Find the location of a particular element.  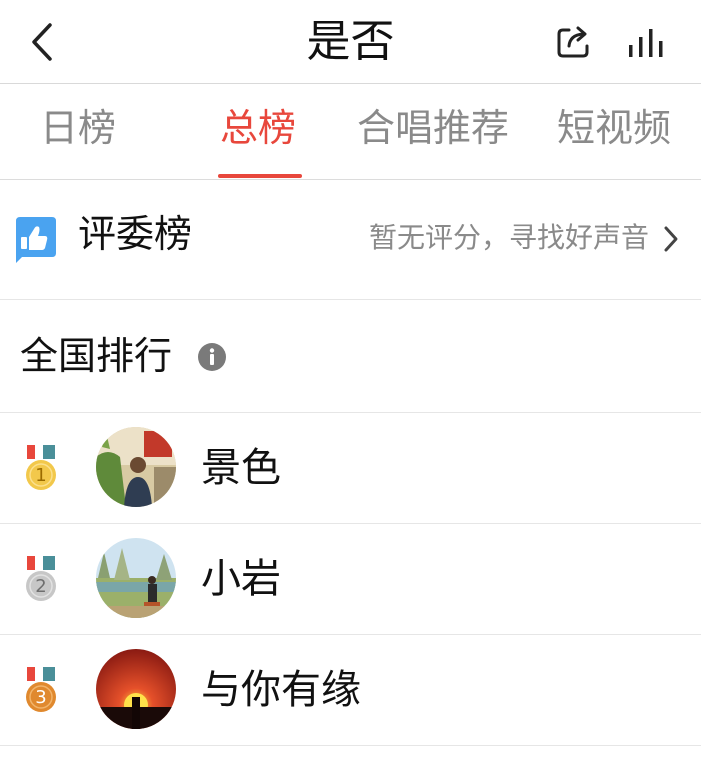

national-ranking-label: 全国排行 is located at coordinates (96, 356).